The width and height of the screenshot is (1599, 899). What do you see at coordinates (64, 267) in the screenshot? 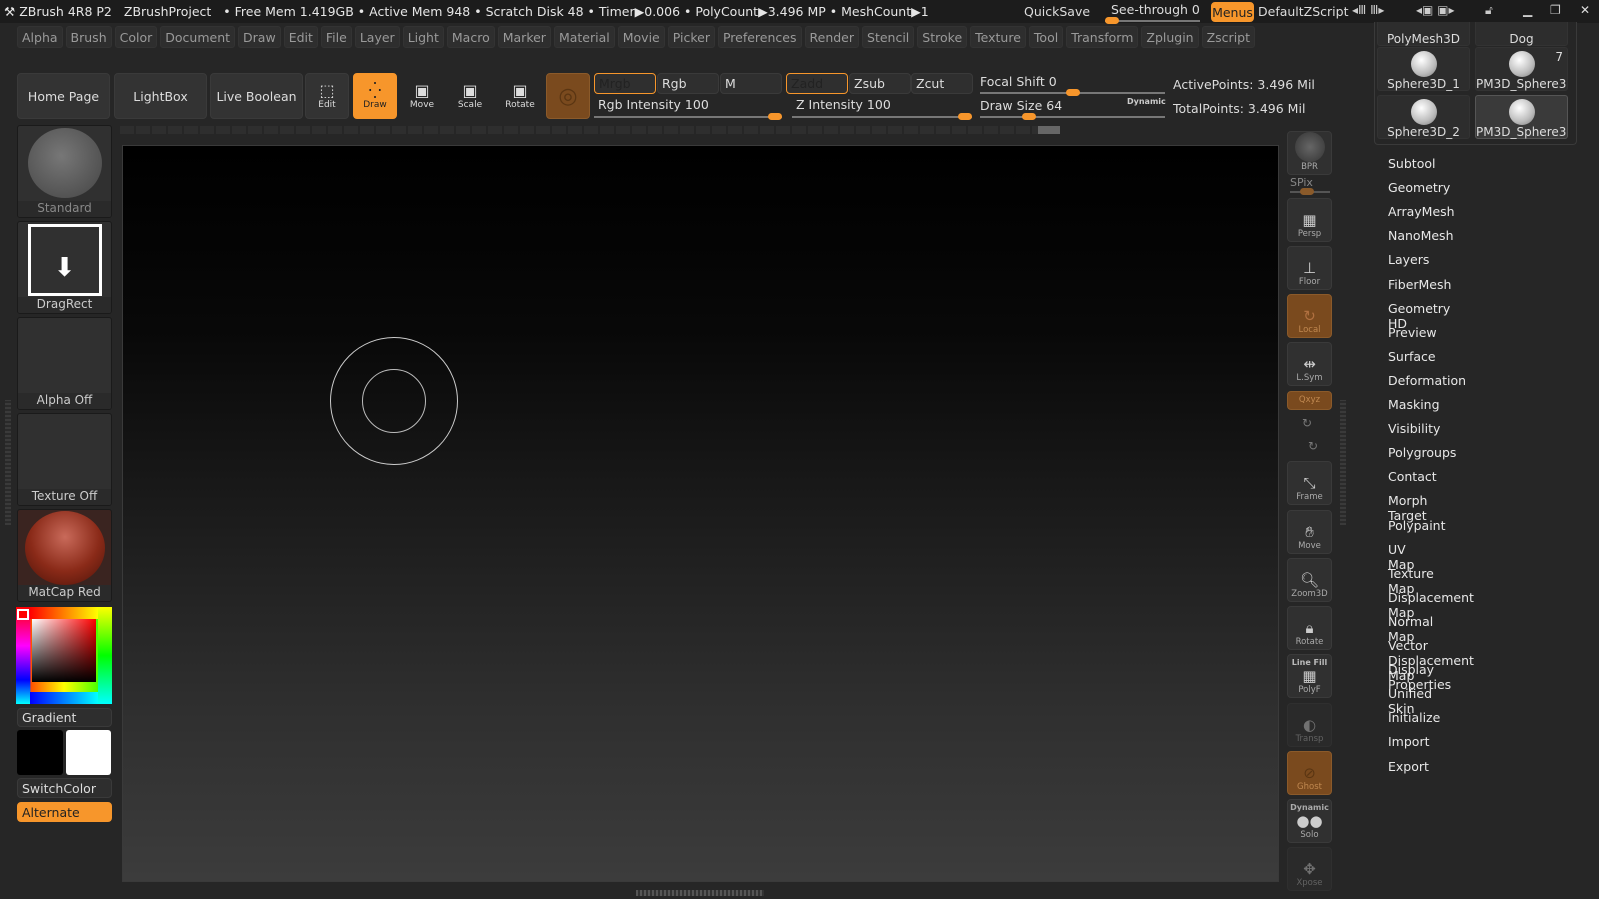
I see `stroke-selector: ⬇ DragRect` at bounding box center [64, 267].